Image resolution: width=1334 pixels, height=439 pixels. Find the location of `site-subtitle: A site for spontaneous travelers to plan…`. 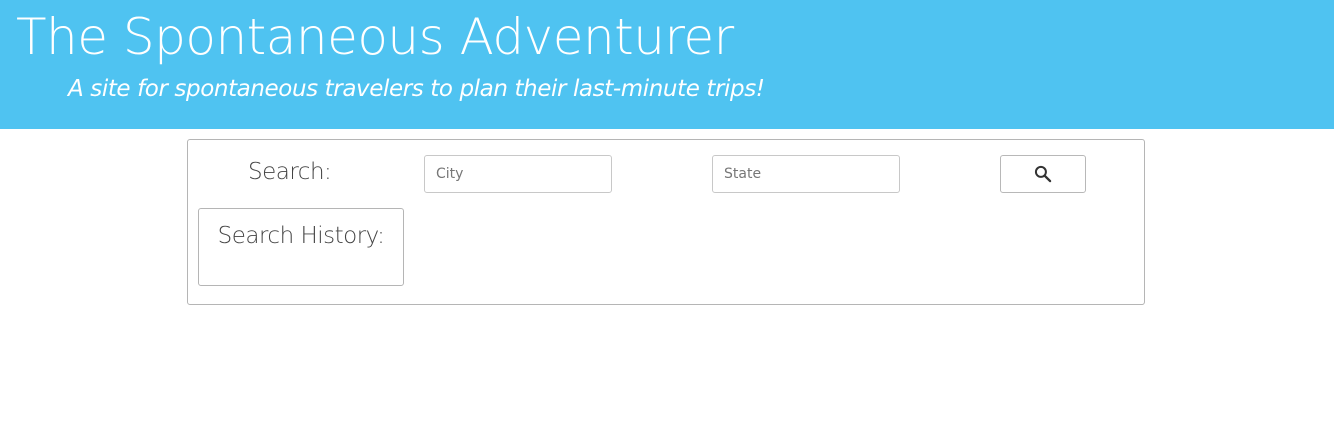

site-subtitle: A site for spontaneous travelers to plan… is located at coordinates (416, 89).